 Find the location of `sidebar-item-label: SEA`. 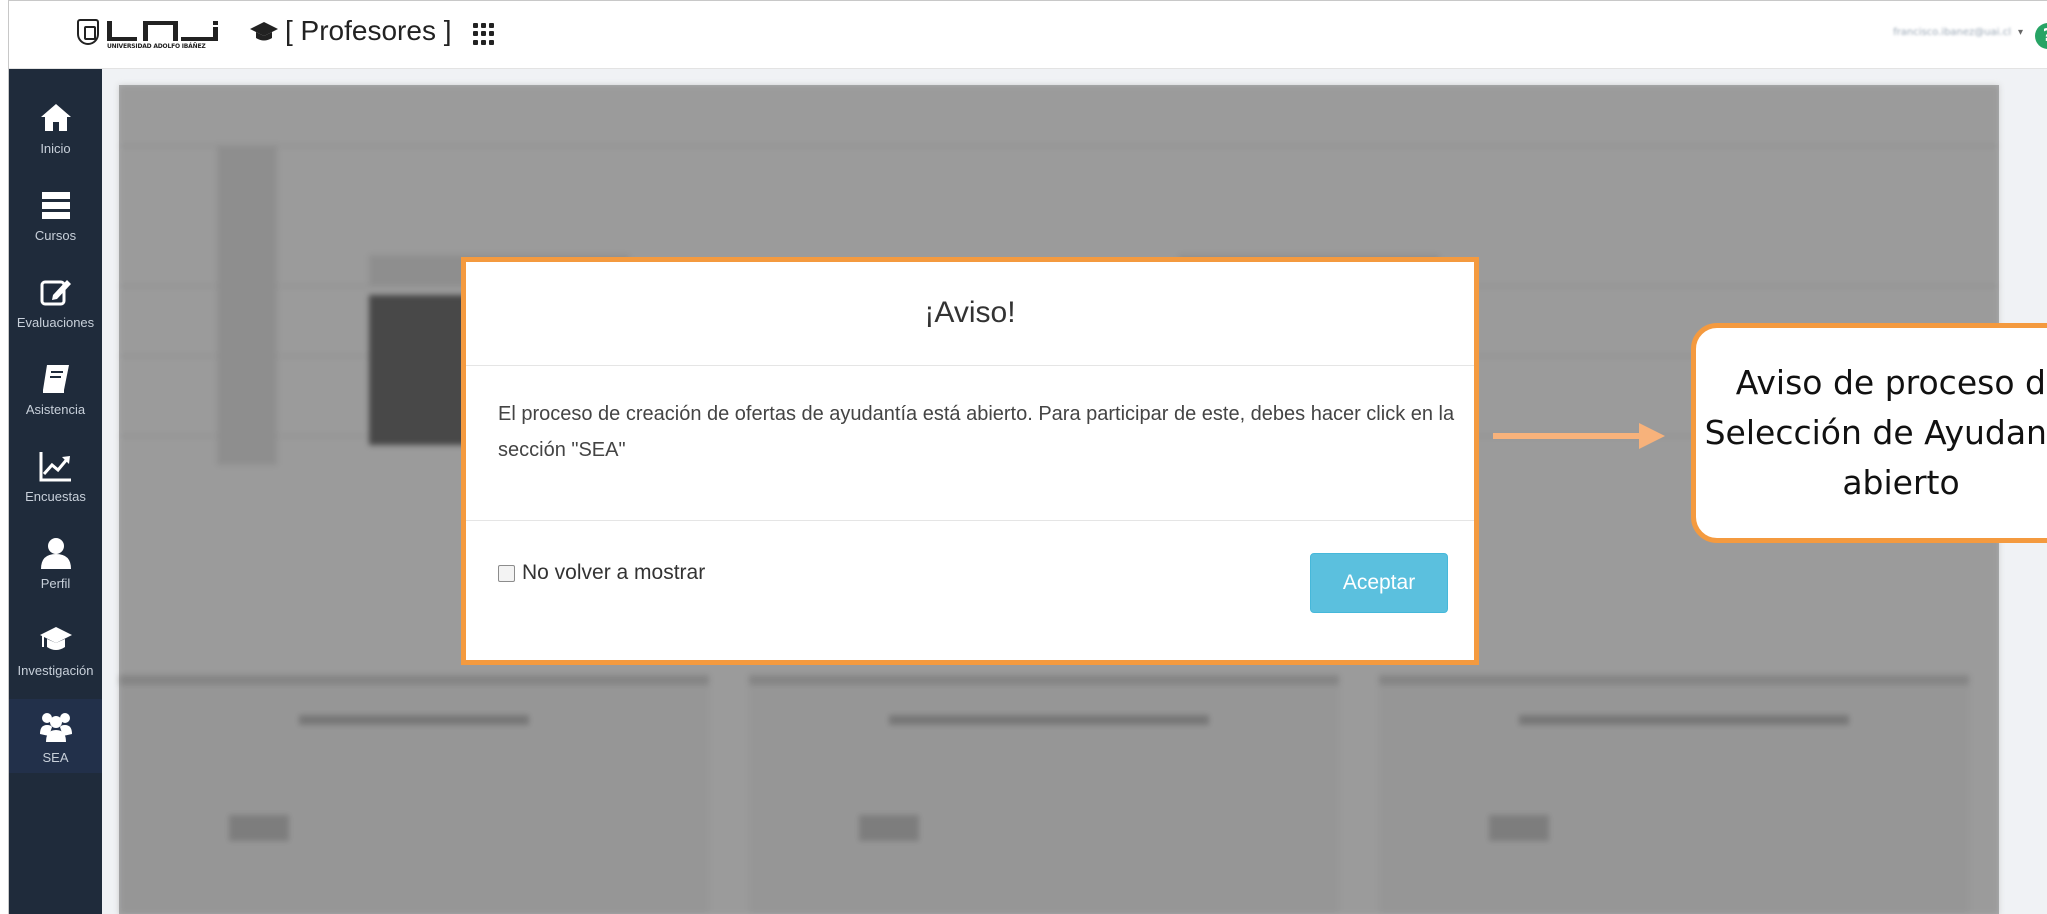

sidebar-item-label: SEA is located at coordinates (55, 757).